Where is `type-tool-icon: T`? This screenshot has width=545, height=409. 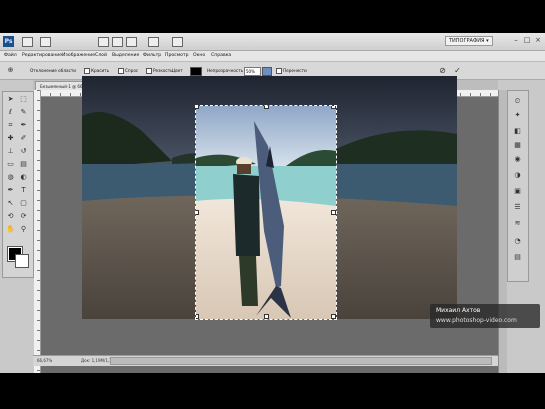 type-tool-icon: T is located at coordinates (23, 190).